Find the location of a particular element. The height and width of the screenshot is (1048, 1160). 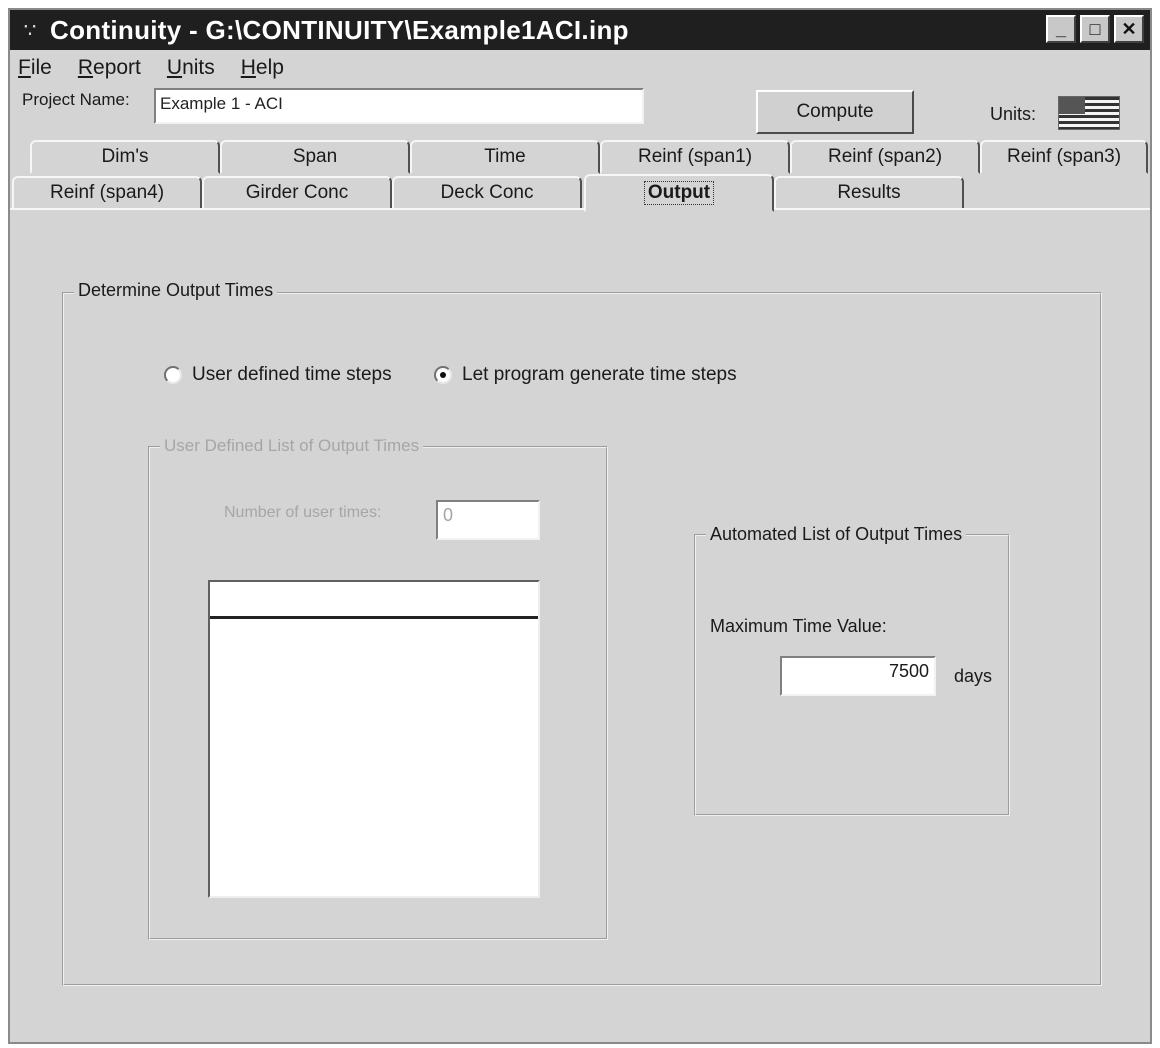

tab-time: Time is located at coordinates (505, 157).